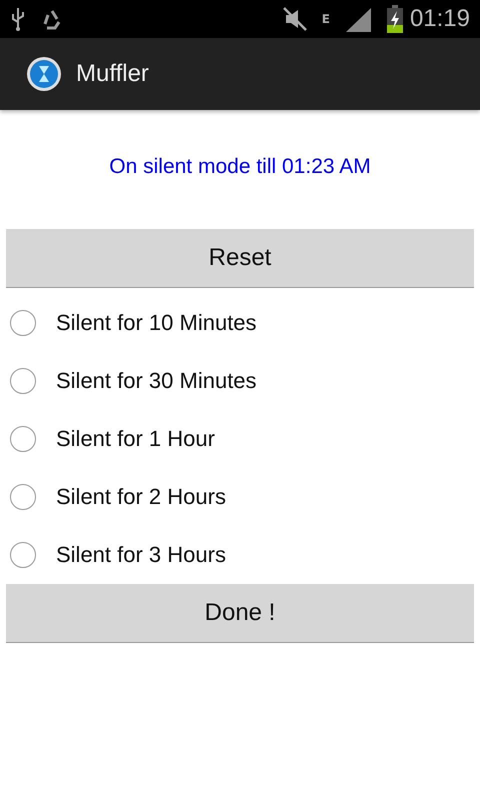 This screenshot has width=480, height=800. I want to click on option-label: Silent for 1 Hour, so click(135, 439).